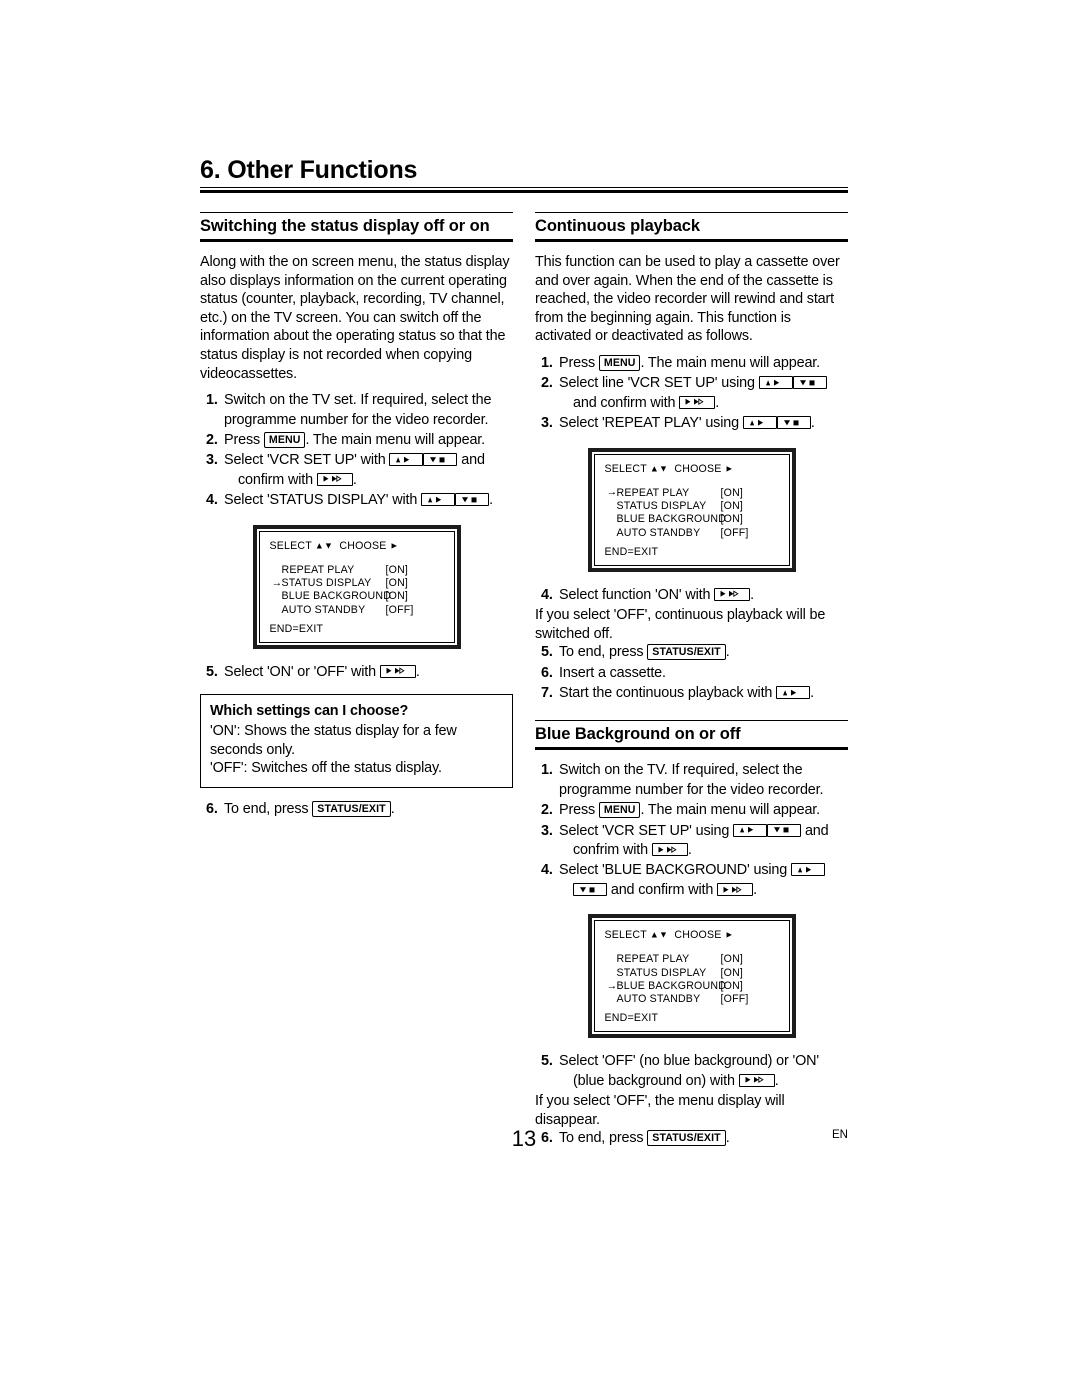 The height and width of the screenshot is (1397, 1080). I want to click on menu-key-icon: MENU, so click(619, 362).